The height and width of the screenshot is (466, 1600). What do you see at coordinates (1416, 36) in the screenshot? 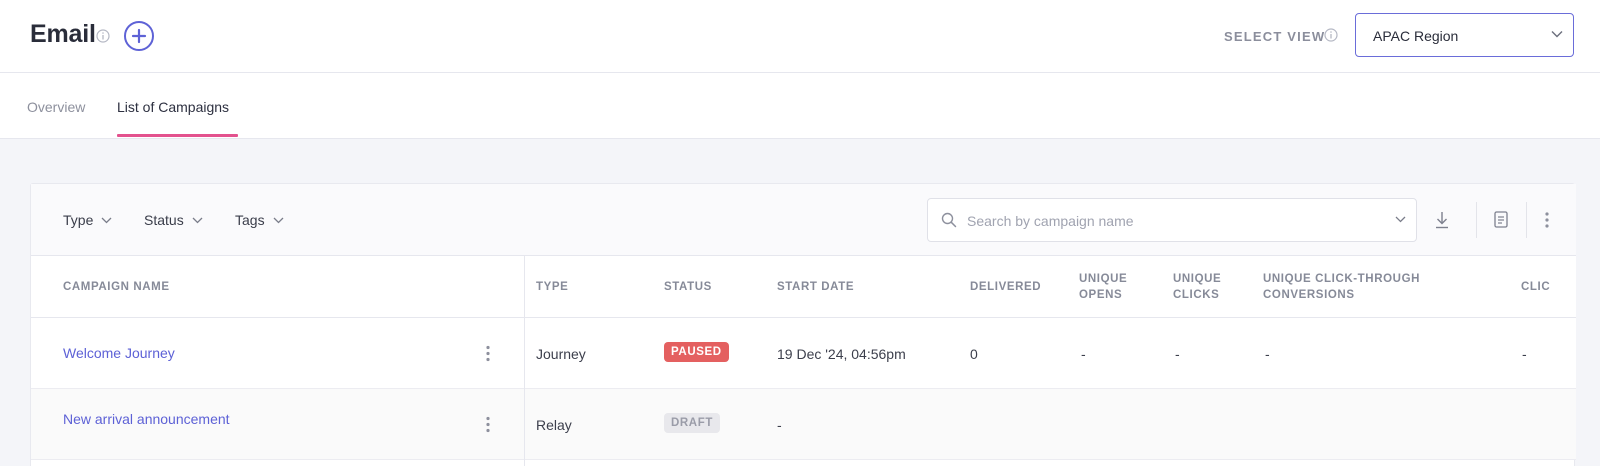
I see `view-select-value: APAC Region` at bounding box center [1416, 36].